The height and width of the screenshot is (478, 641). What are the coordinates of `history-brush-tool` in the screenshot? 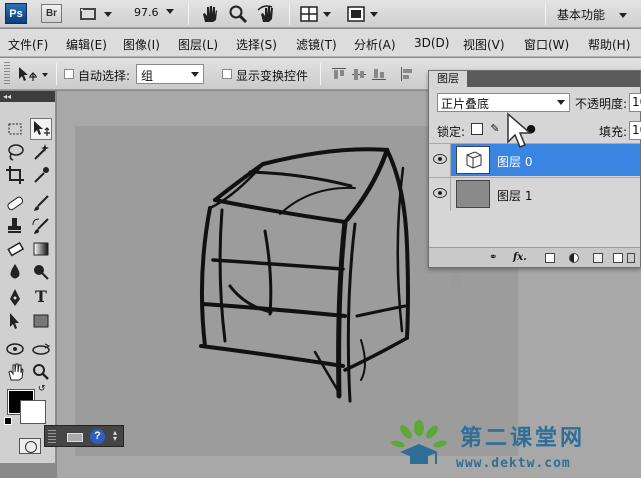 It's located at (41, 226).